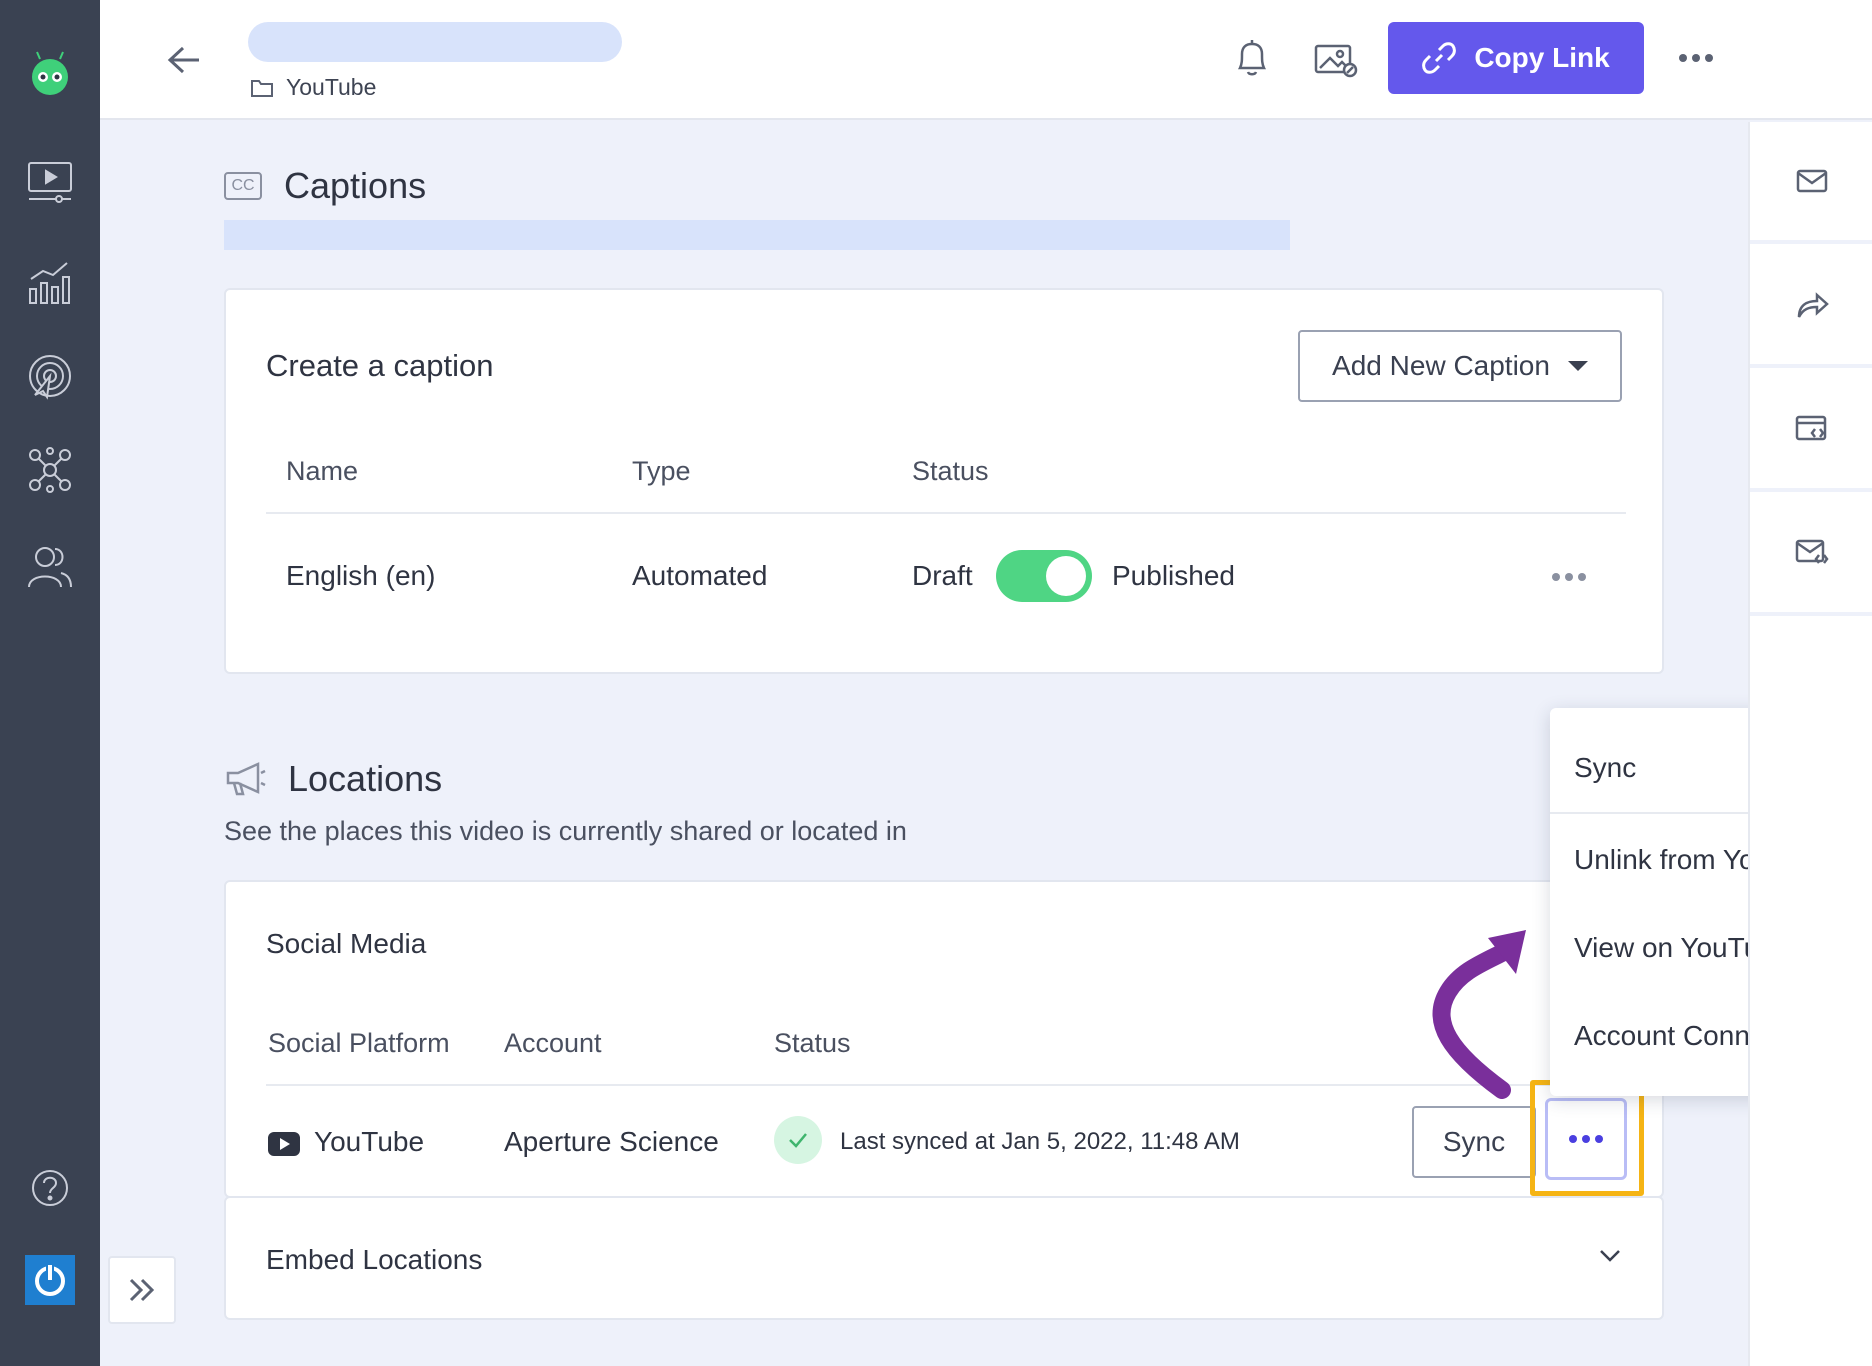 This screenshot has width=1872, height=1366. What do you see at coordinates (50, 566) in the screenshot?
I see `team-icon` at bounding box center [50, 566].